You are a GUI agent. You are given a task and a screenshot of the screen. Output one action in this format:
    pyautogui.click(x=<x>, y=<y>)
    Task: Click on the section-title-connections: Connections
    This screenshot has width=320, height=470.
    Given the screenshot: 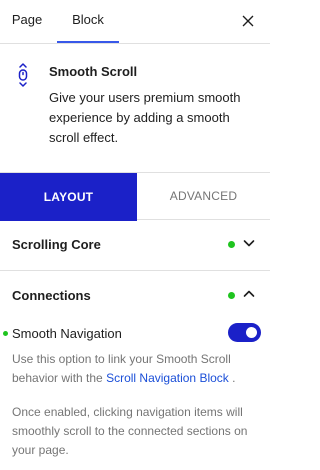 What is the action you would take?
    pyautogui.click(x=51, y=295)
    